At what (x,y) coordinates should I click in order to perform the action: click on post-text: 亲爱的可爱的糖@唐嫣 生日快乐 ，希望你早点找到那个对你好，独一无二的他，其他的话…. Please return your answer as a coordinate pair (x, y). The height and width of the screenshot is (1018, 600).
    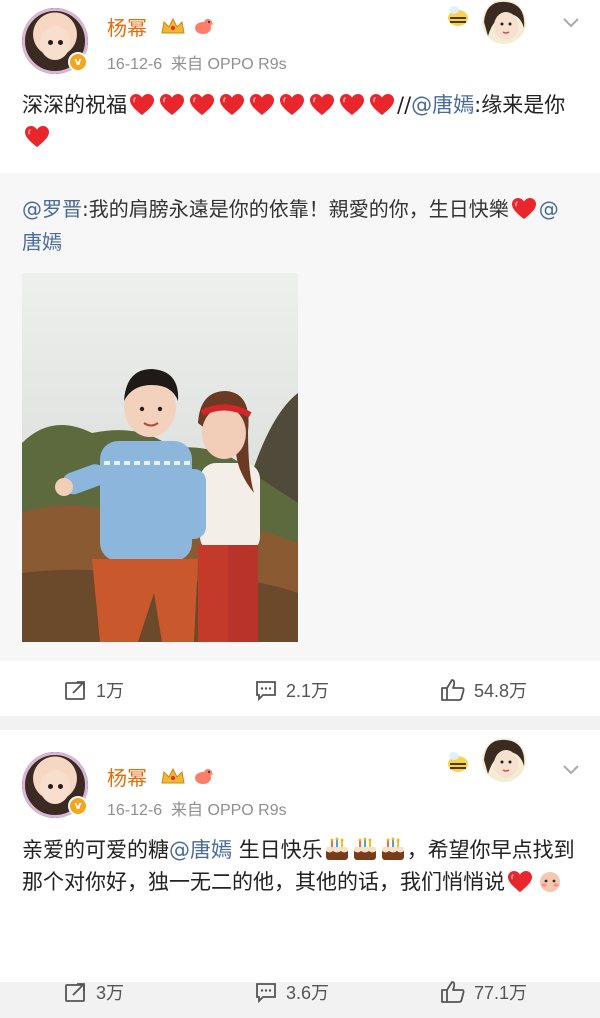
    Looking at the image, I should click on (298, 865).